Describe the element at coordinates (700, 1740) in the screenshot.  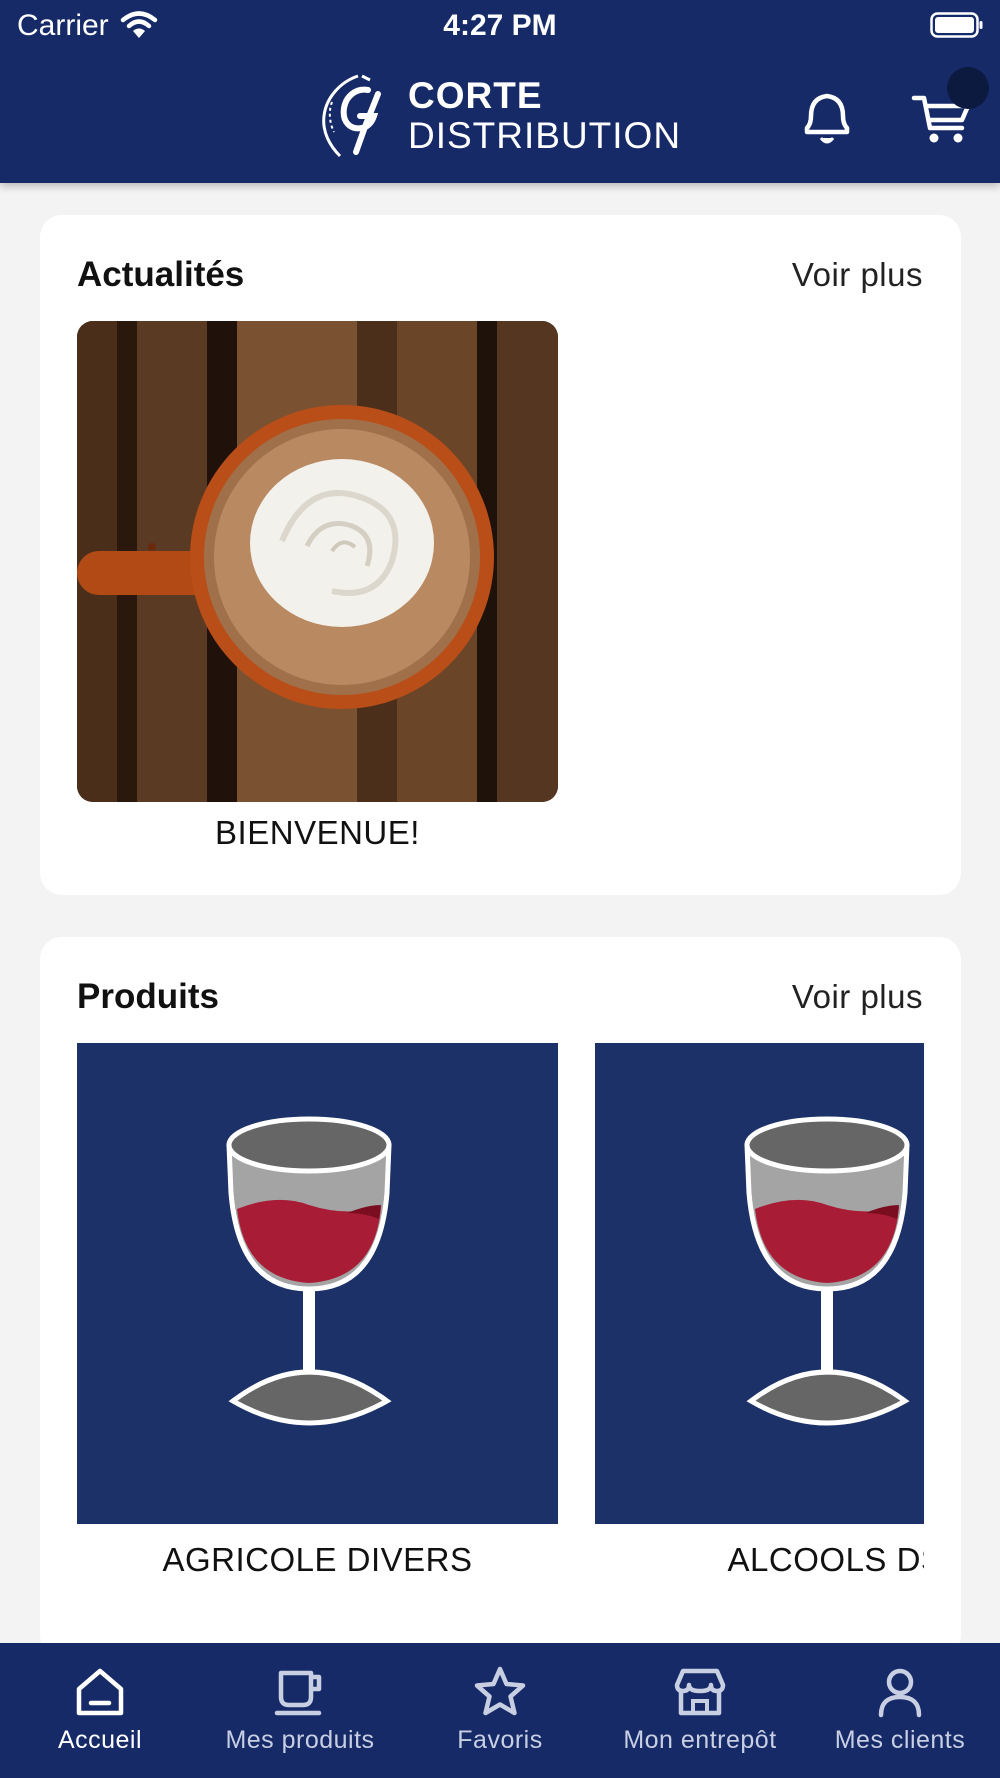
I see `tab-label: Mon entrepôt` at that location.